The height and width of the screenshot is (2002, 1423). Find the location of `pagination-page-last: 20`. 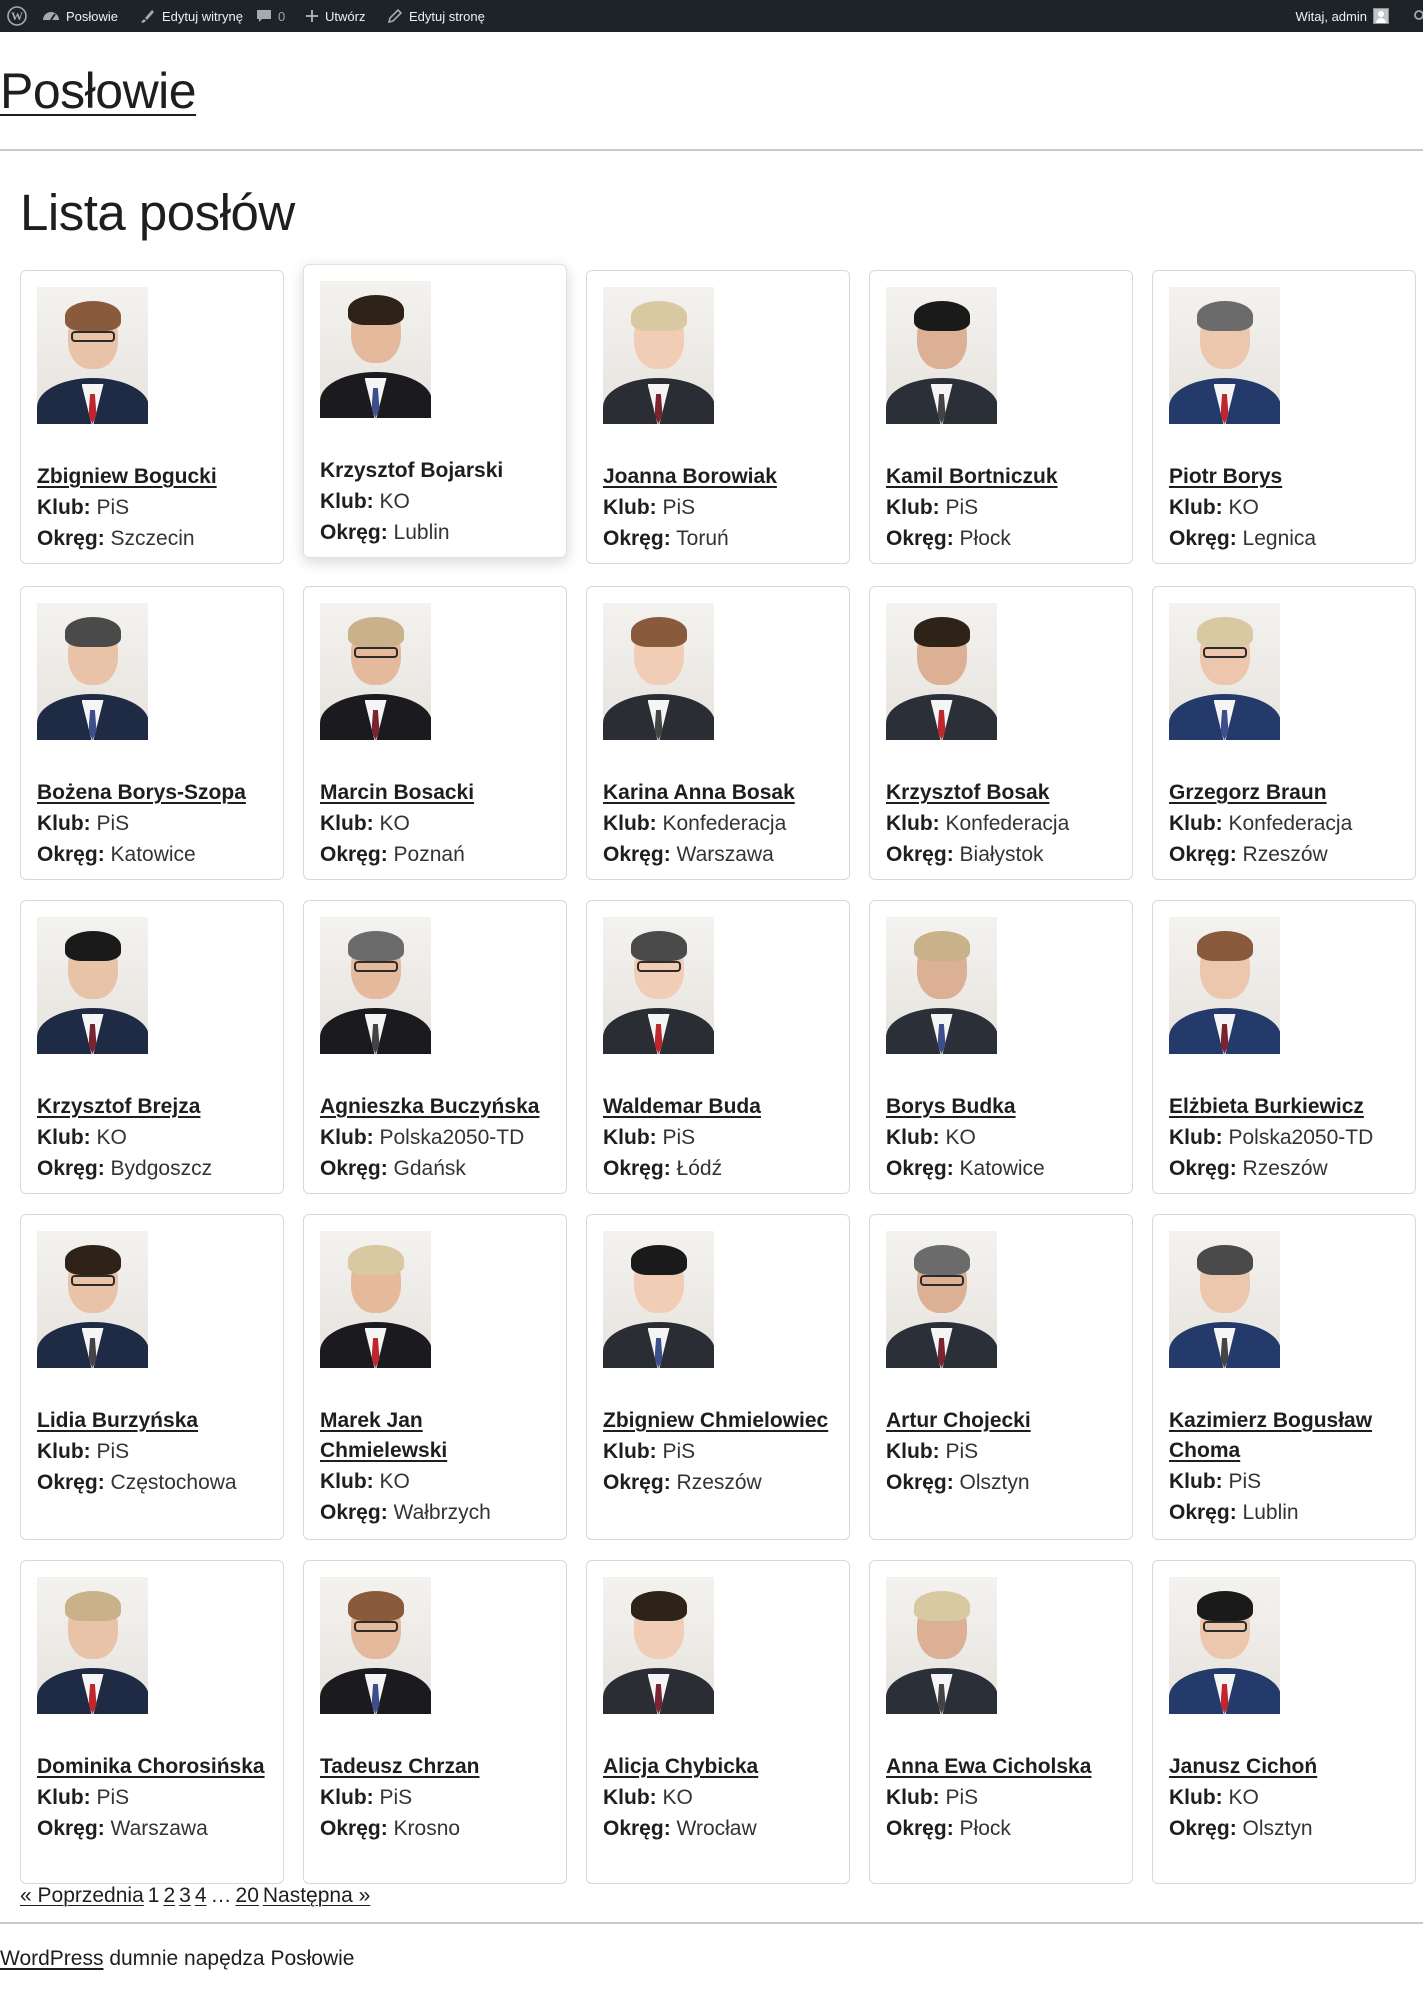

pagination-page-last: 20 is located at coordinates (247, 1896).